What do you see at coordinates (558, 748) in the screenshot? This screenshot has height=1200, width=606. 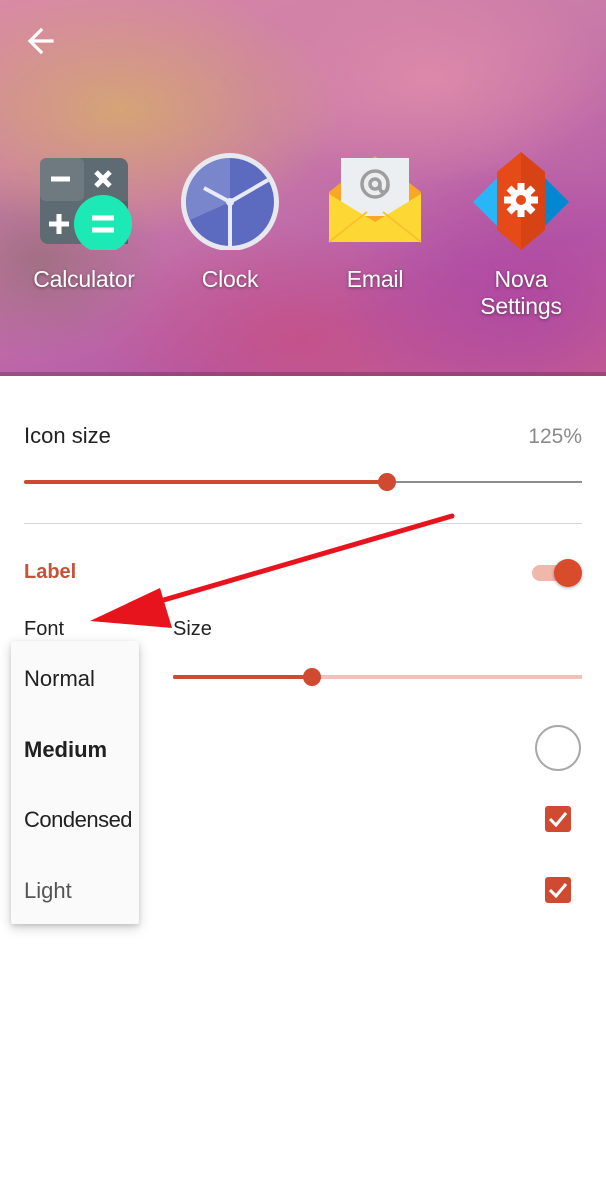 I see `radio-button` at bounding box center [558, 748].